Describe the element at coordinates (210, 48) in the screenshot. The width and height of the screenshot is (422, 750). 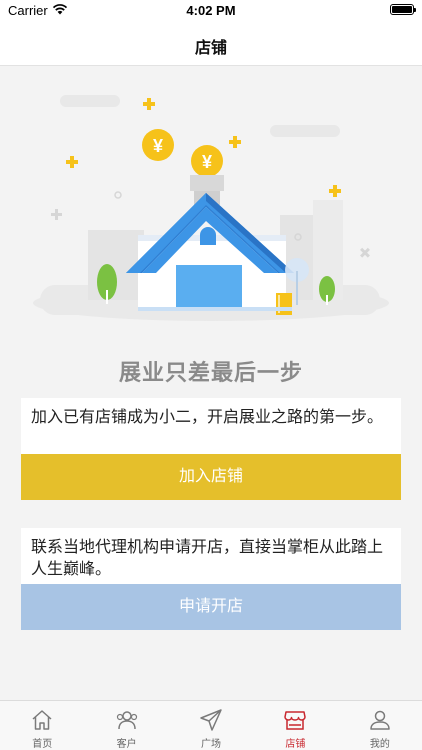
I see `page-title: 店铺` at that location.